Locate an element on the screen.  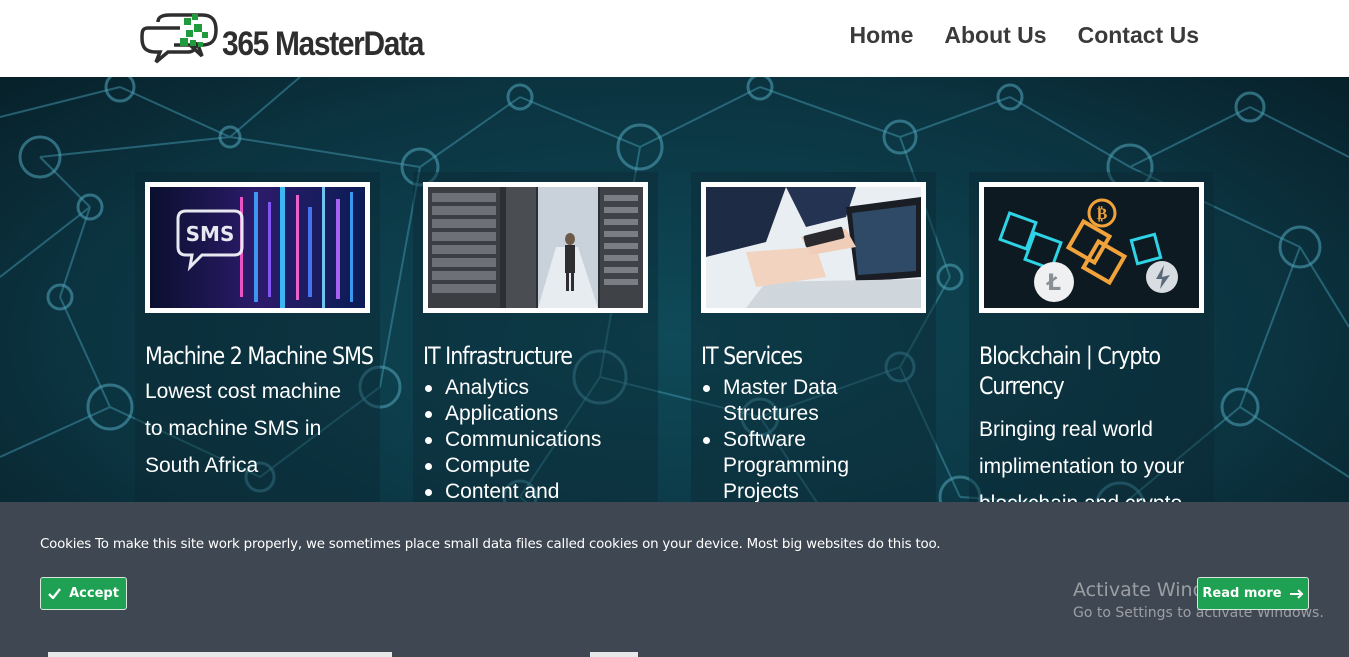
card-title: IT Infrastructure is located at coordinates (498, 356).